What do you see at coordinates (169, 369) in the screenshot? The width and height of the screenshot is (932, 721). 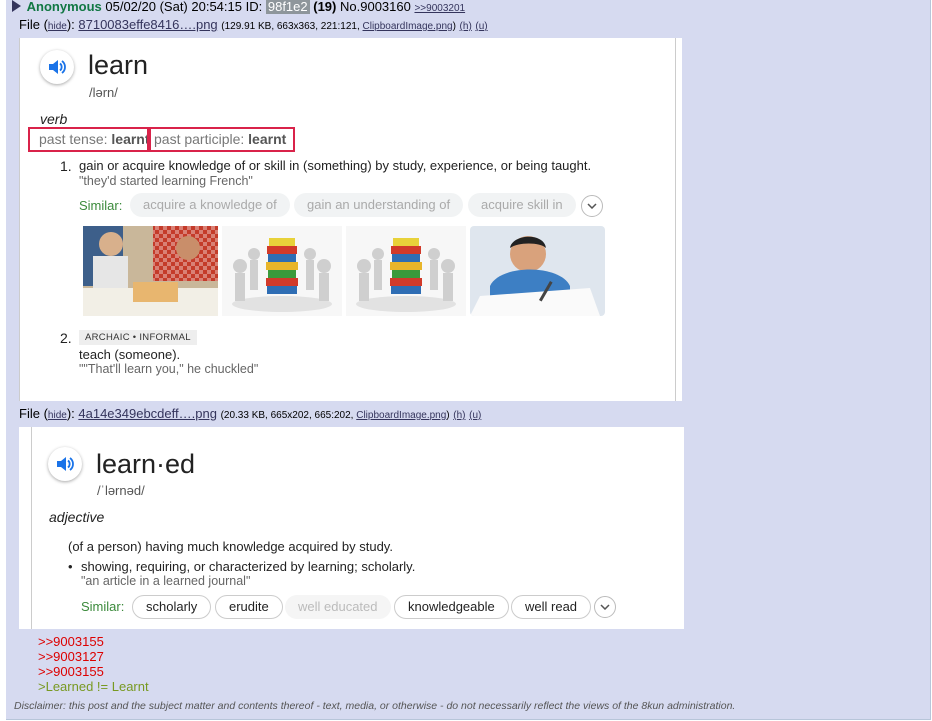 I see `example-2: ""That'll learn you," he chuckled"` at bounding box center [169, 369].